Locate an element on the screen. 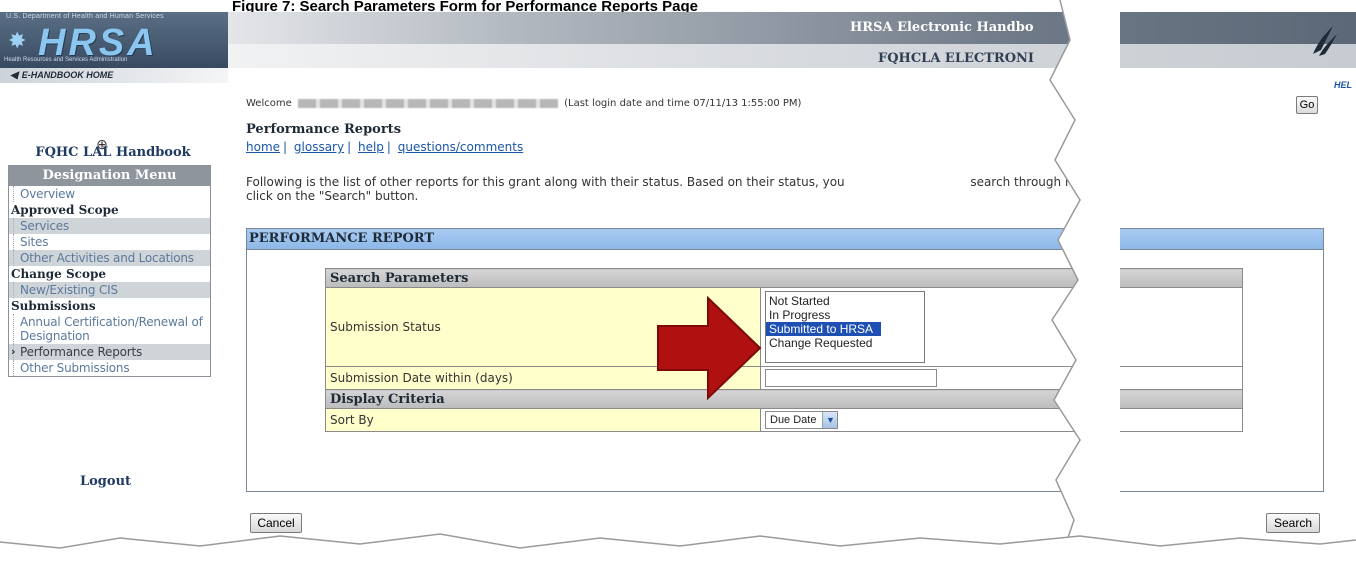  search-parameters-heading: Search Parameters is located at coordinates (784, 278).